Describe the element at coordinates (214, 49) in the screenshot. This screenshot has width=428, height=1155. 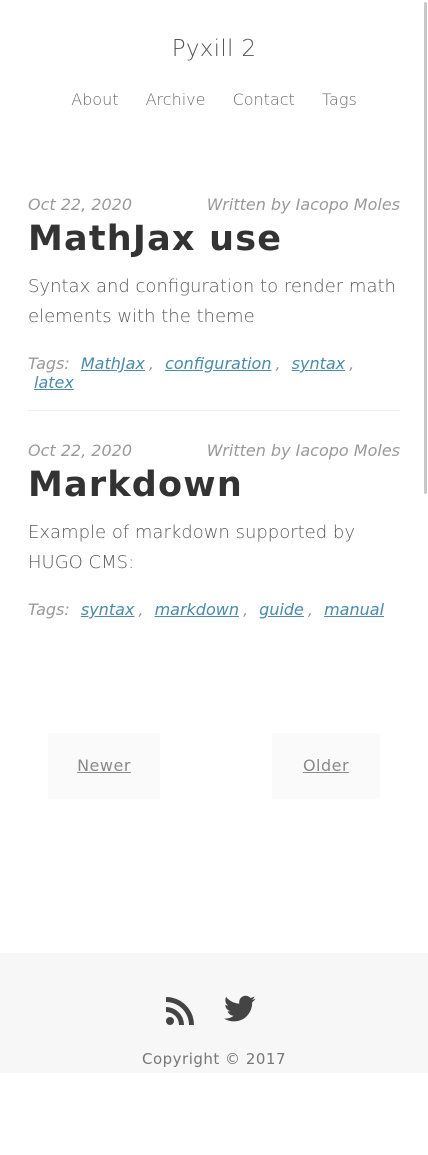
I see `site-title: Pyxill 2` at that location.